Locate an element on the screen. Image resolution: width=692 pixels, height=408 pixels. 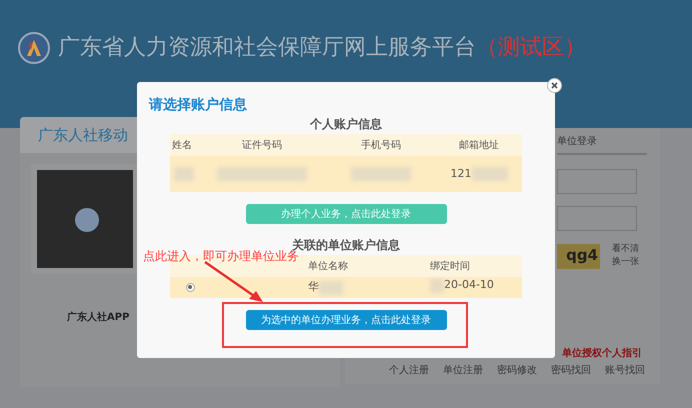
annotation-text: 点此进入，即可办理单位业务 is located at coordinates (221, 257).